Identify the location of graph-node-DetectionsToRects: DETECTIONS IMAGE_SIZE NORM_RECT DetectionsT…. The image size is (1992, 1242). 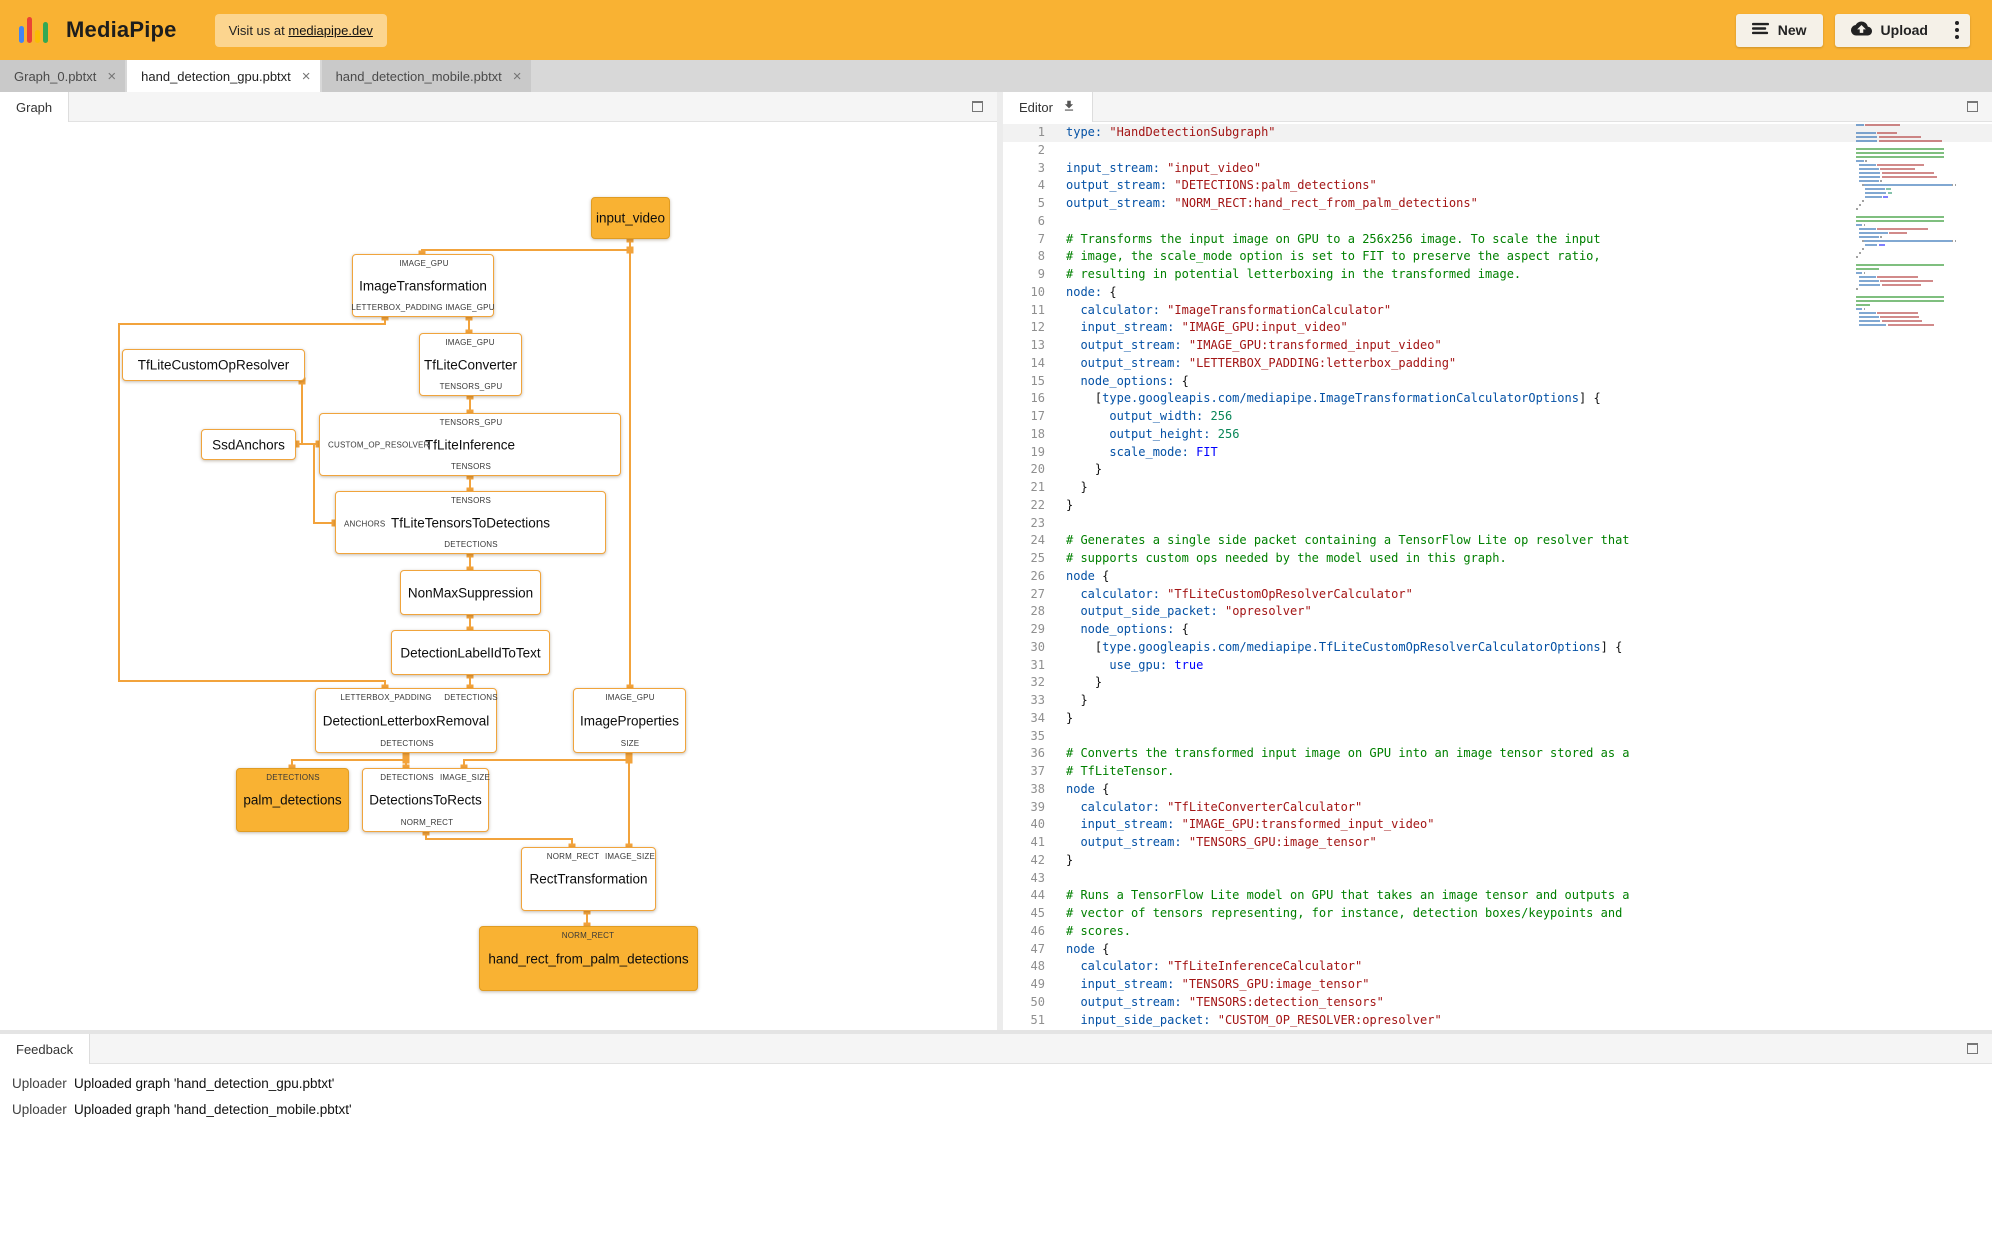
(426, 800).